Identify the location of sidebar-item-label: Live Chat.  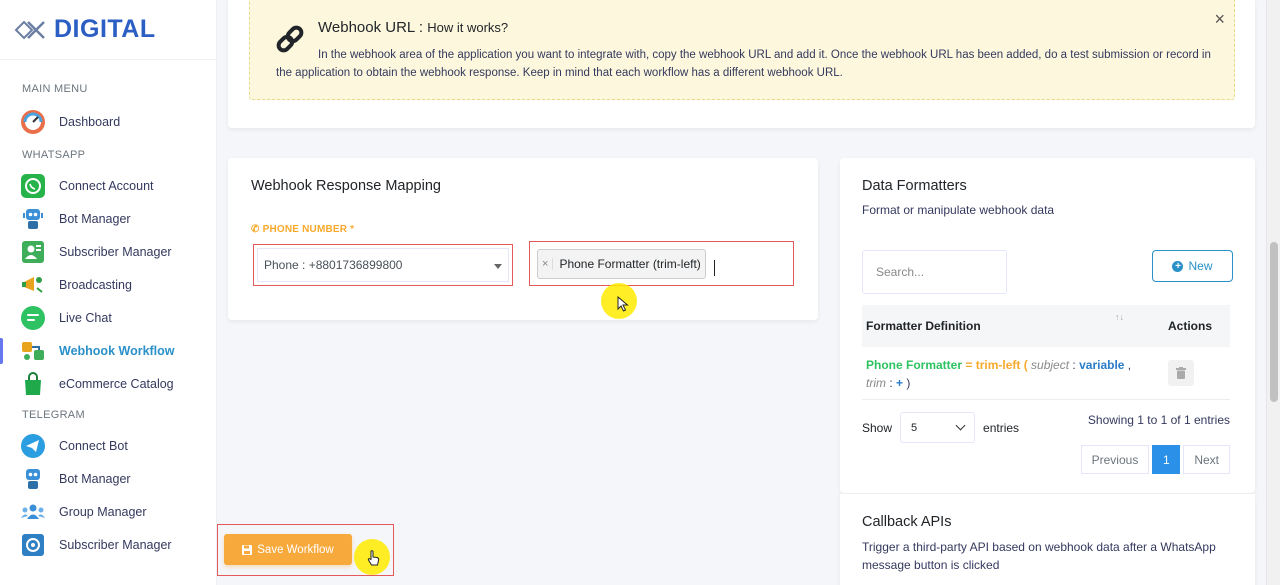
(85, 317).